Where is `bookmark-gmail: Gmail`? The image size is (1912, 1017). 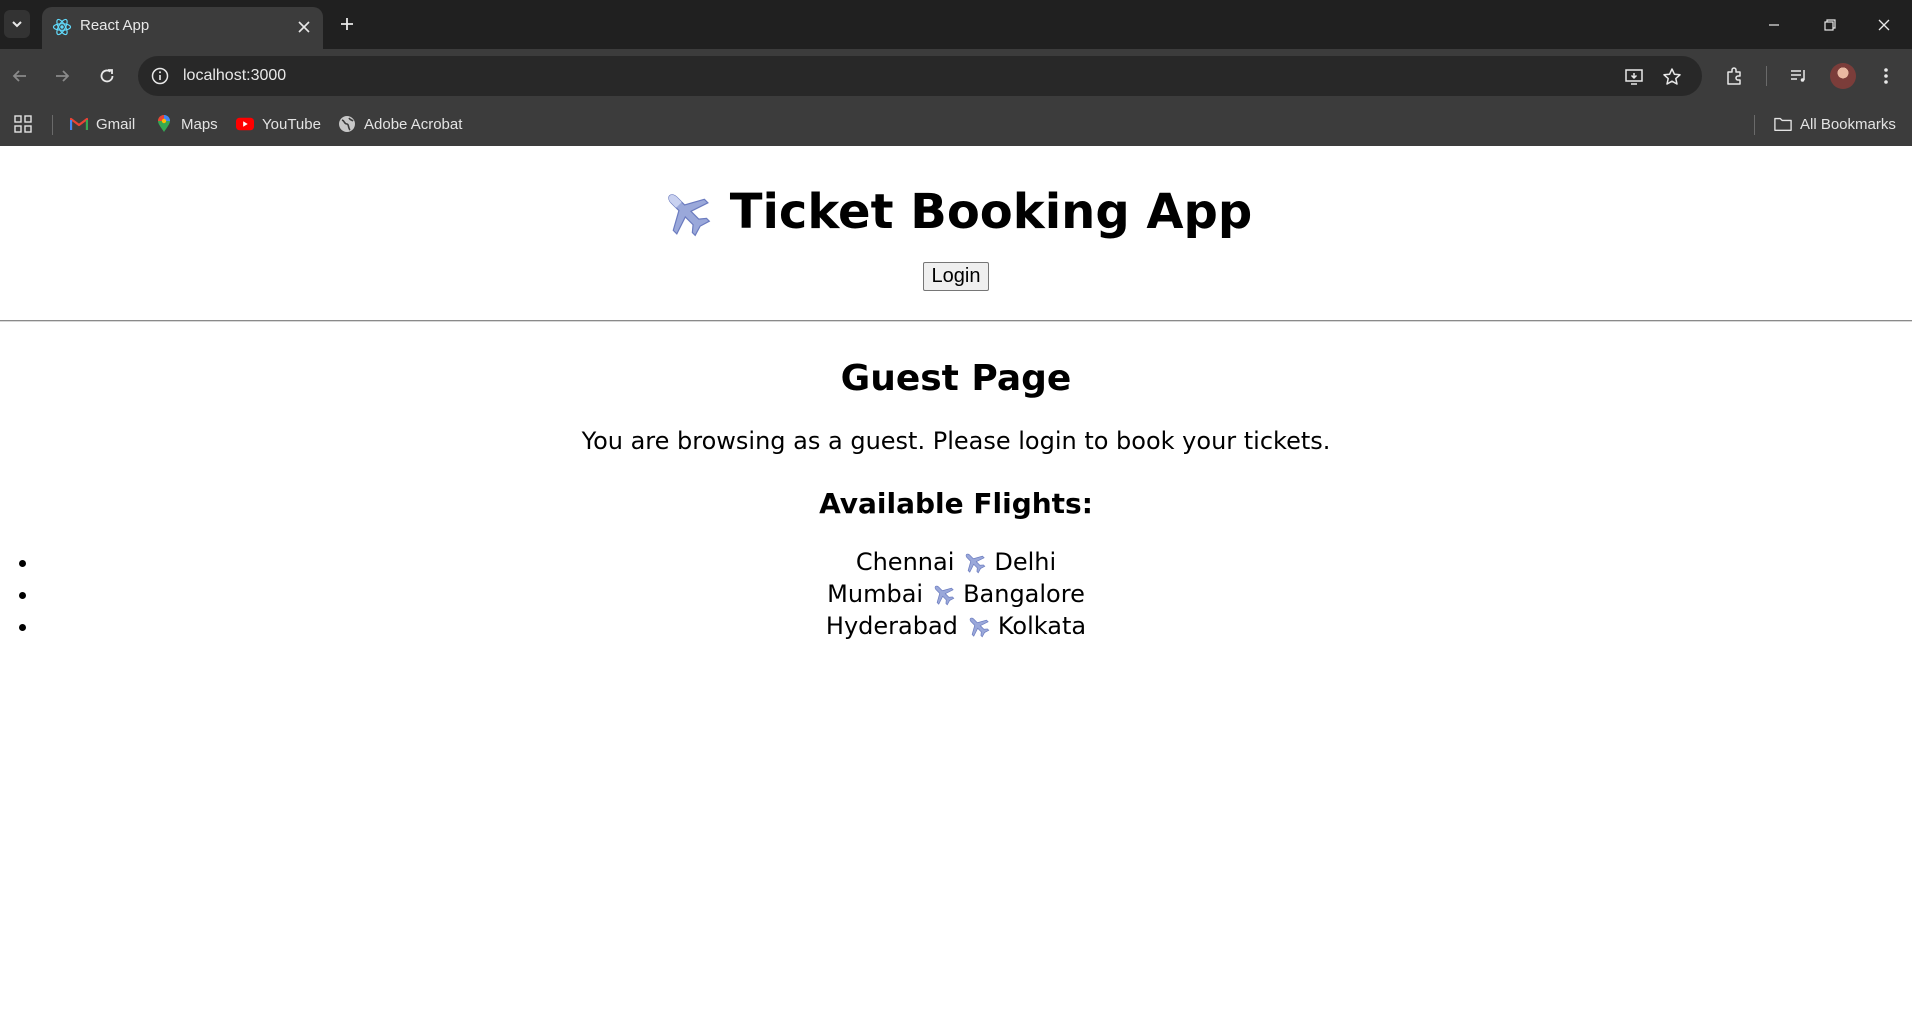
bookmark-gmail: Gmail is located at coordinates (102, 124).